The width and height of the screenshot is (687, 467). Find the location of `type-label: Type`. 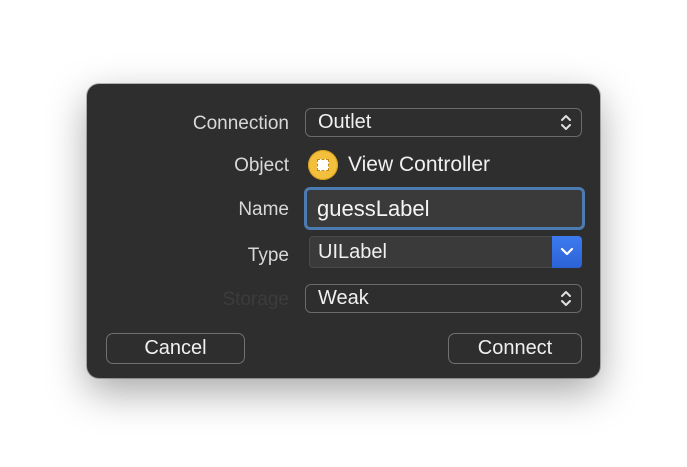

type-label: Type is located at coordinates (268, 255).